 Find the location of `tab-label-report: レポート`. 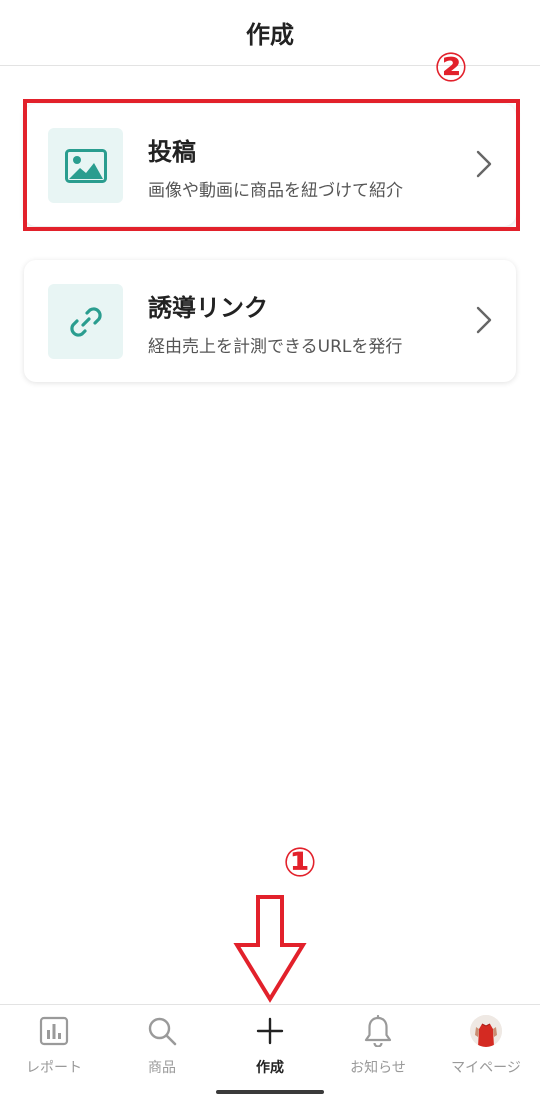

tab-label-report: レポート is located at coordinates (54, 1068).